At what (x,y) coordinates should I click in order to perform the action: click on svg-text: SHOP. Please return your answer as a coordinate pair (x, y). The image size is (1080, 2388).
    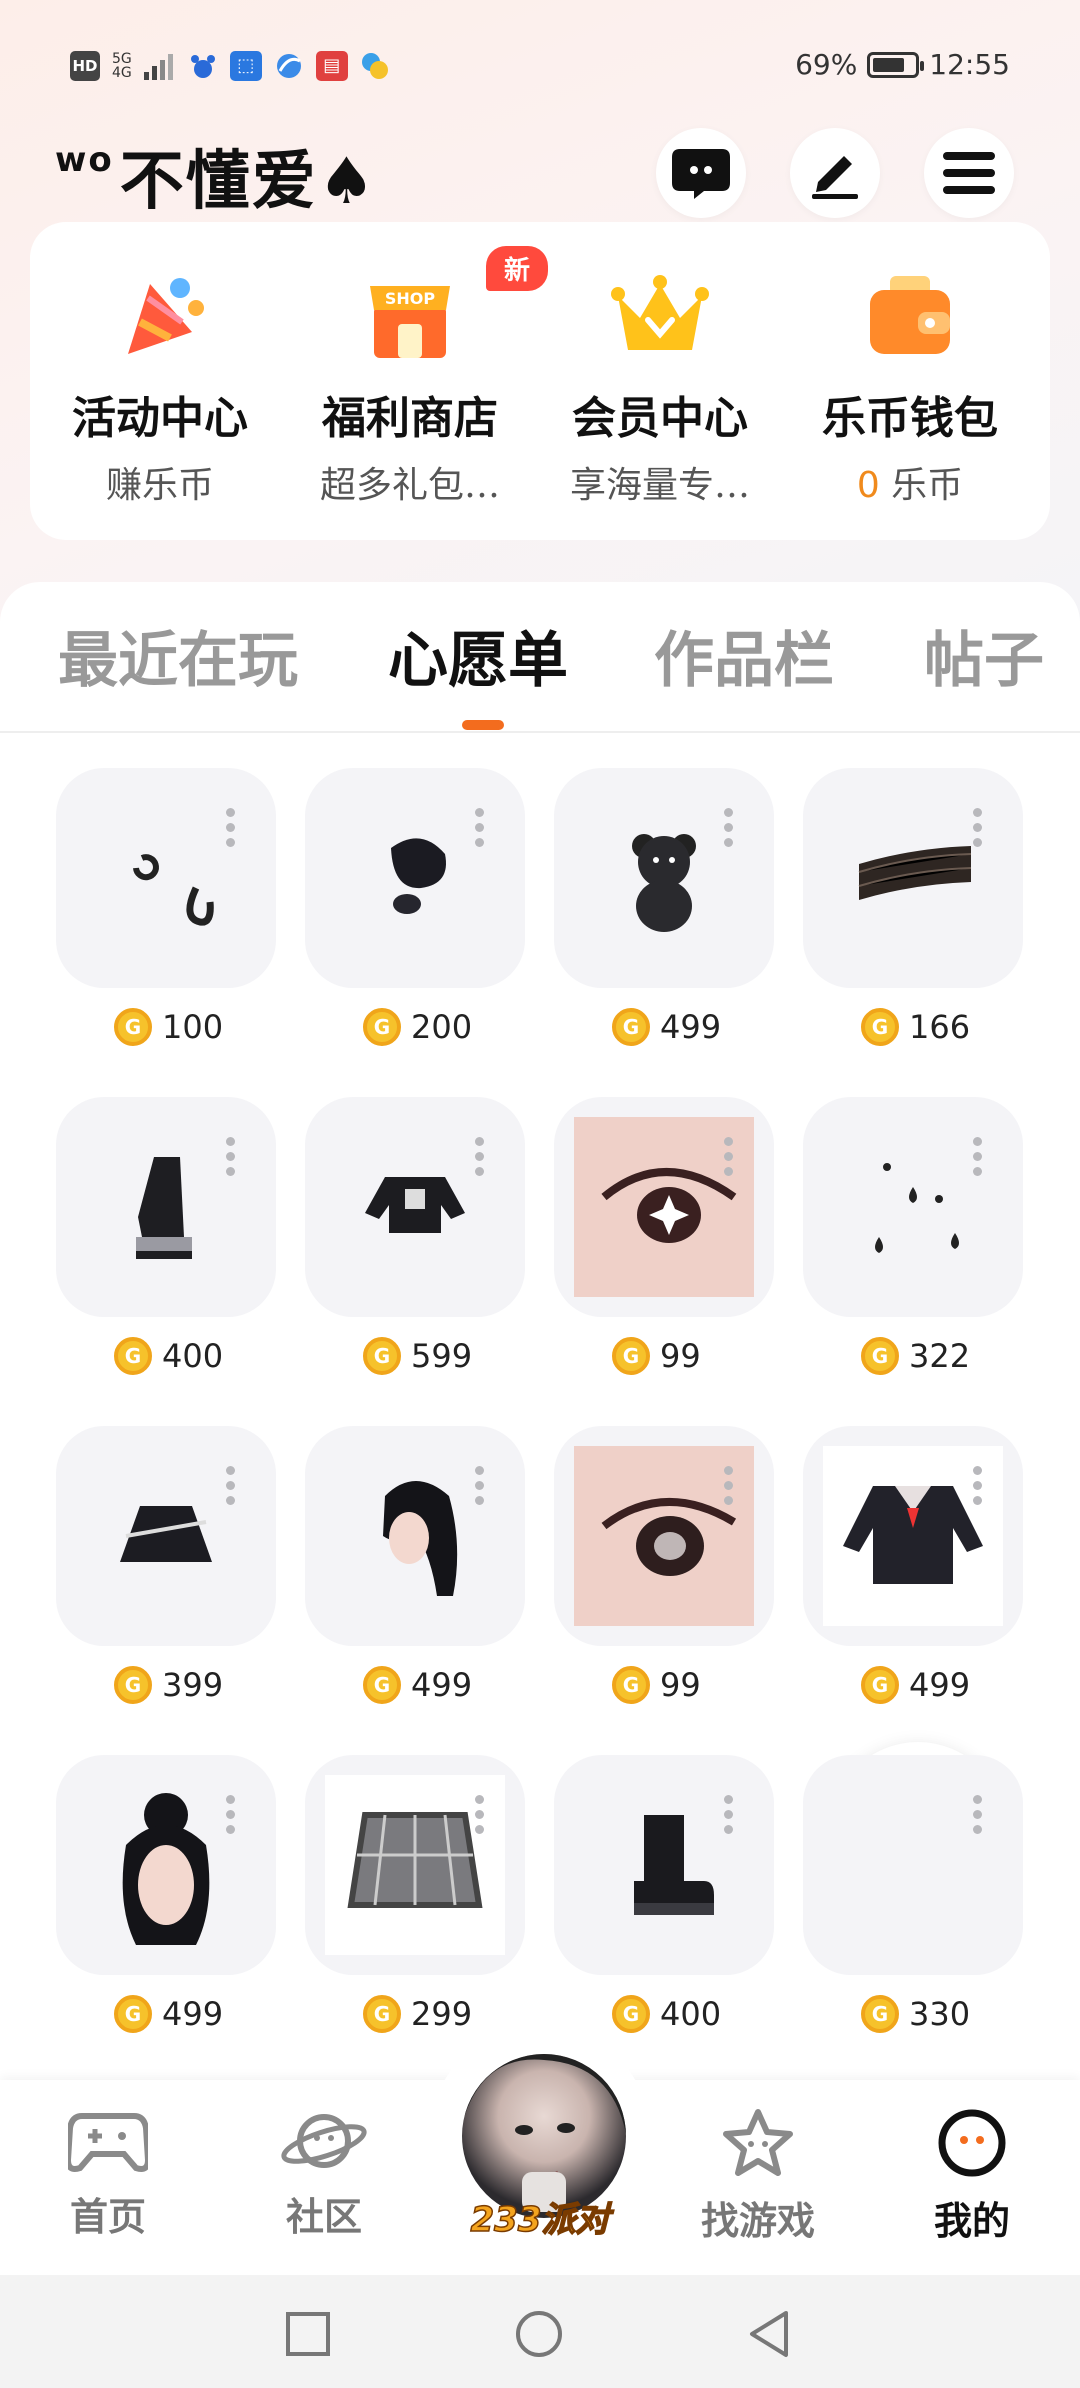
    Looking at the image, I should click on (410, 298).